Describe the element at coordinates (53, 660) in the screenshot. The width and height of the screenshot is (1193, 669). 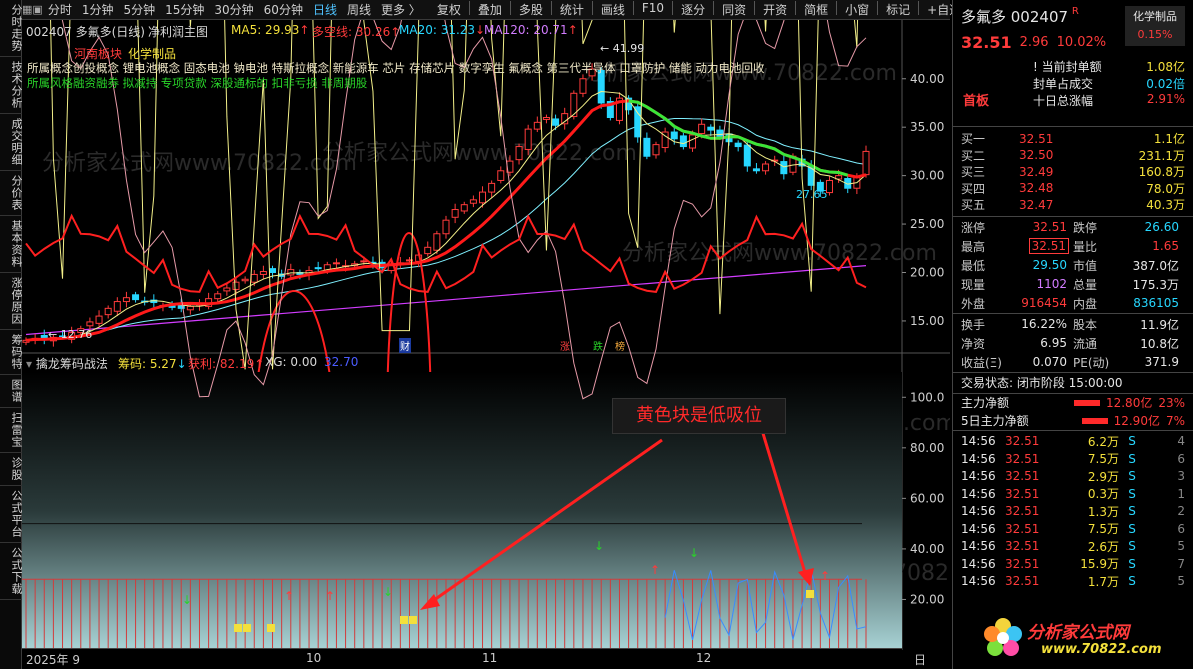
I see `time-tick: 2025年 9` at that location.